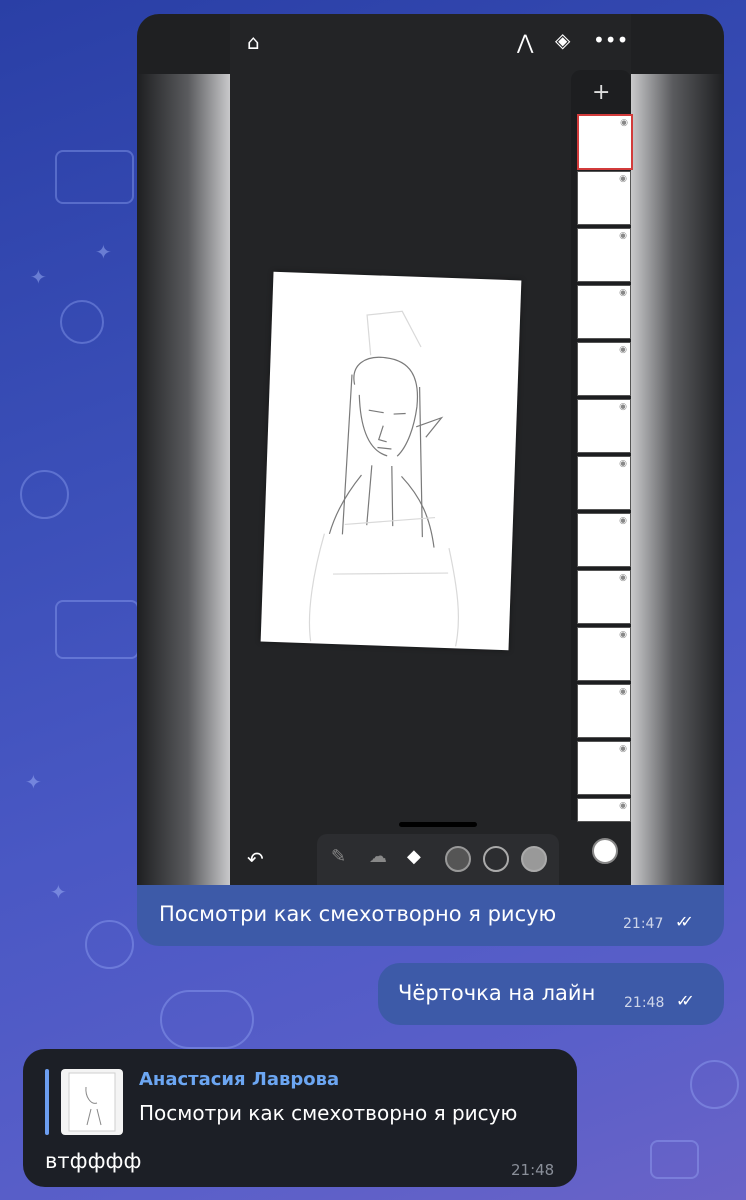  Describe the element at coordinates (414, 856) in the screenshot. I see `eraser-icon: ◆` at that location.